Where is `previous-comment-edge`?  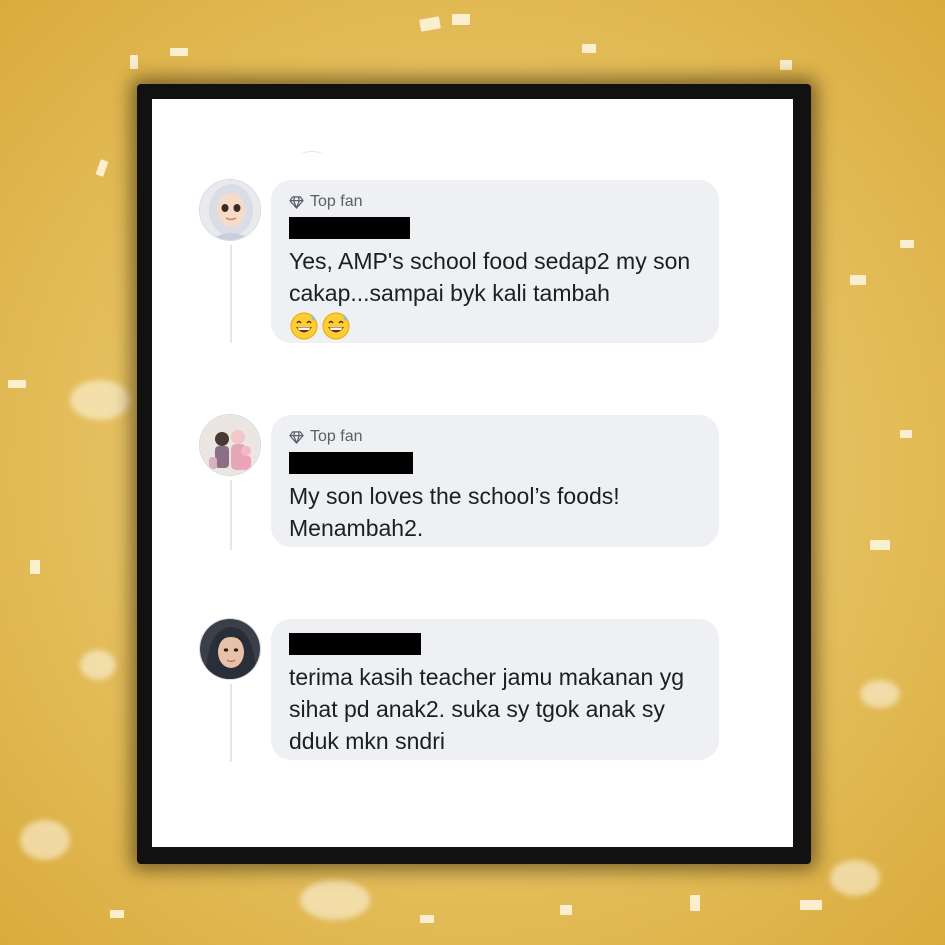
previous-comment-edge is located at coordinates (312, 155).